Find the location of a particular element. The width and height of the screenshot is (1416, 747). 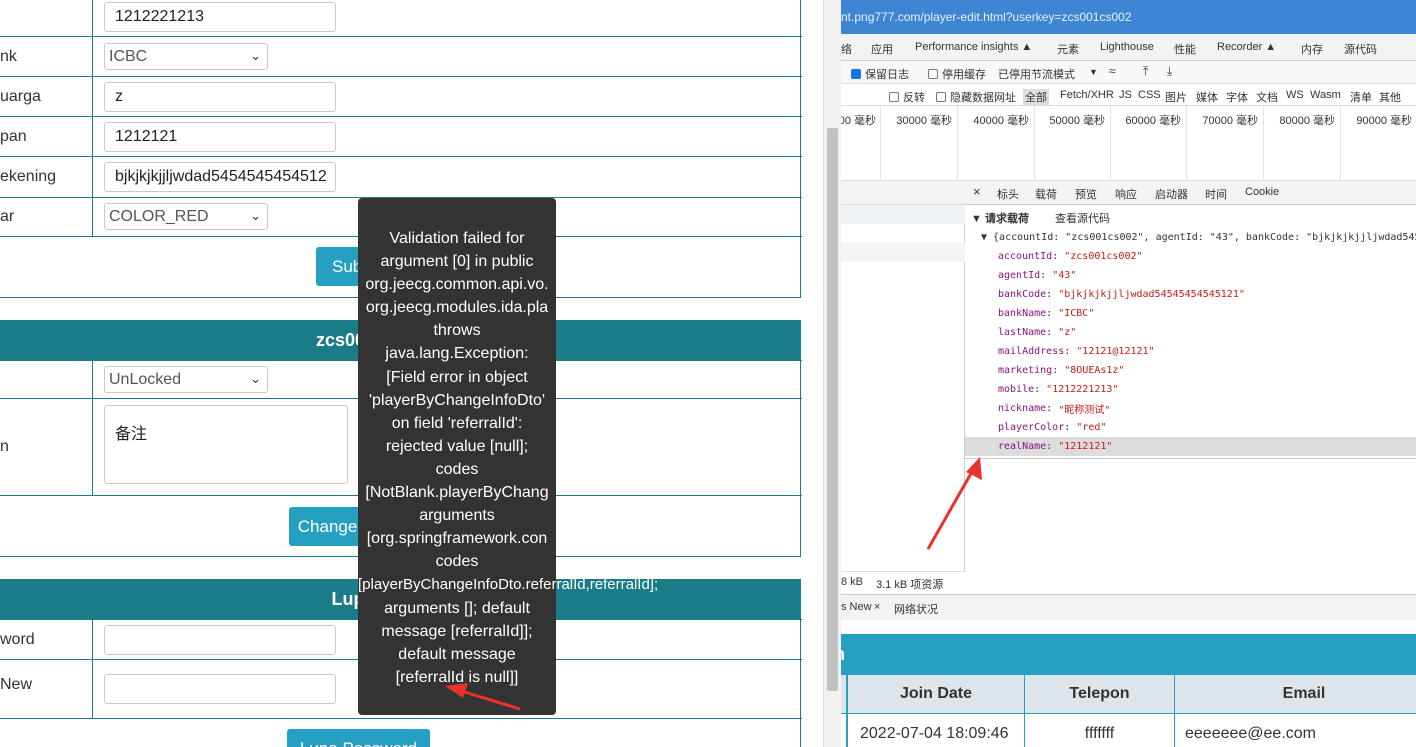

tooltip-line: codes is located at coordinates (457, 469).